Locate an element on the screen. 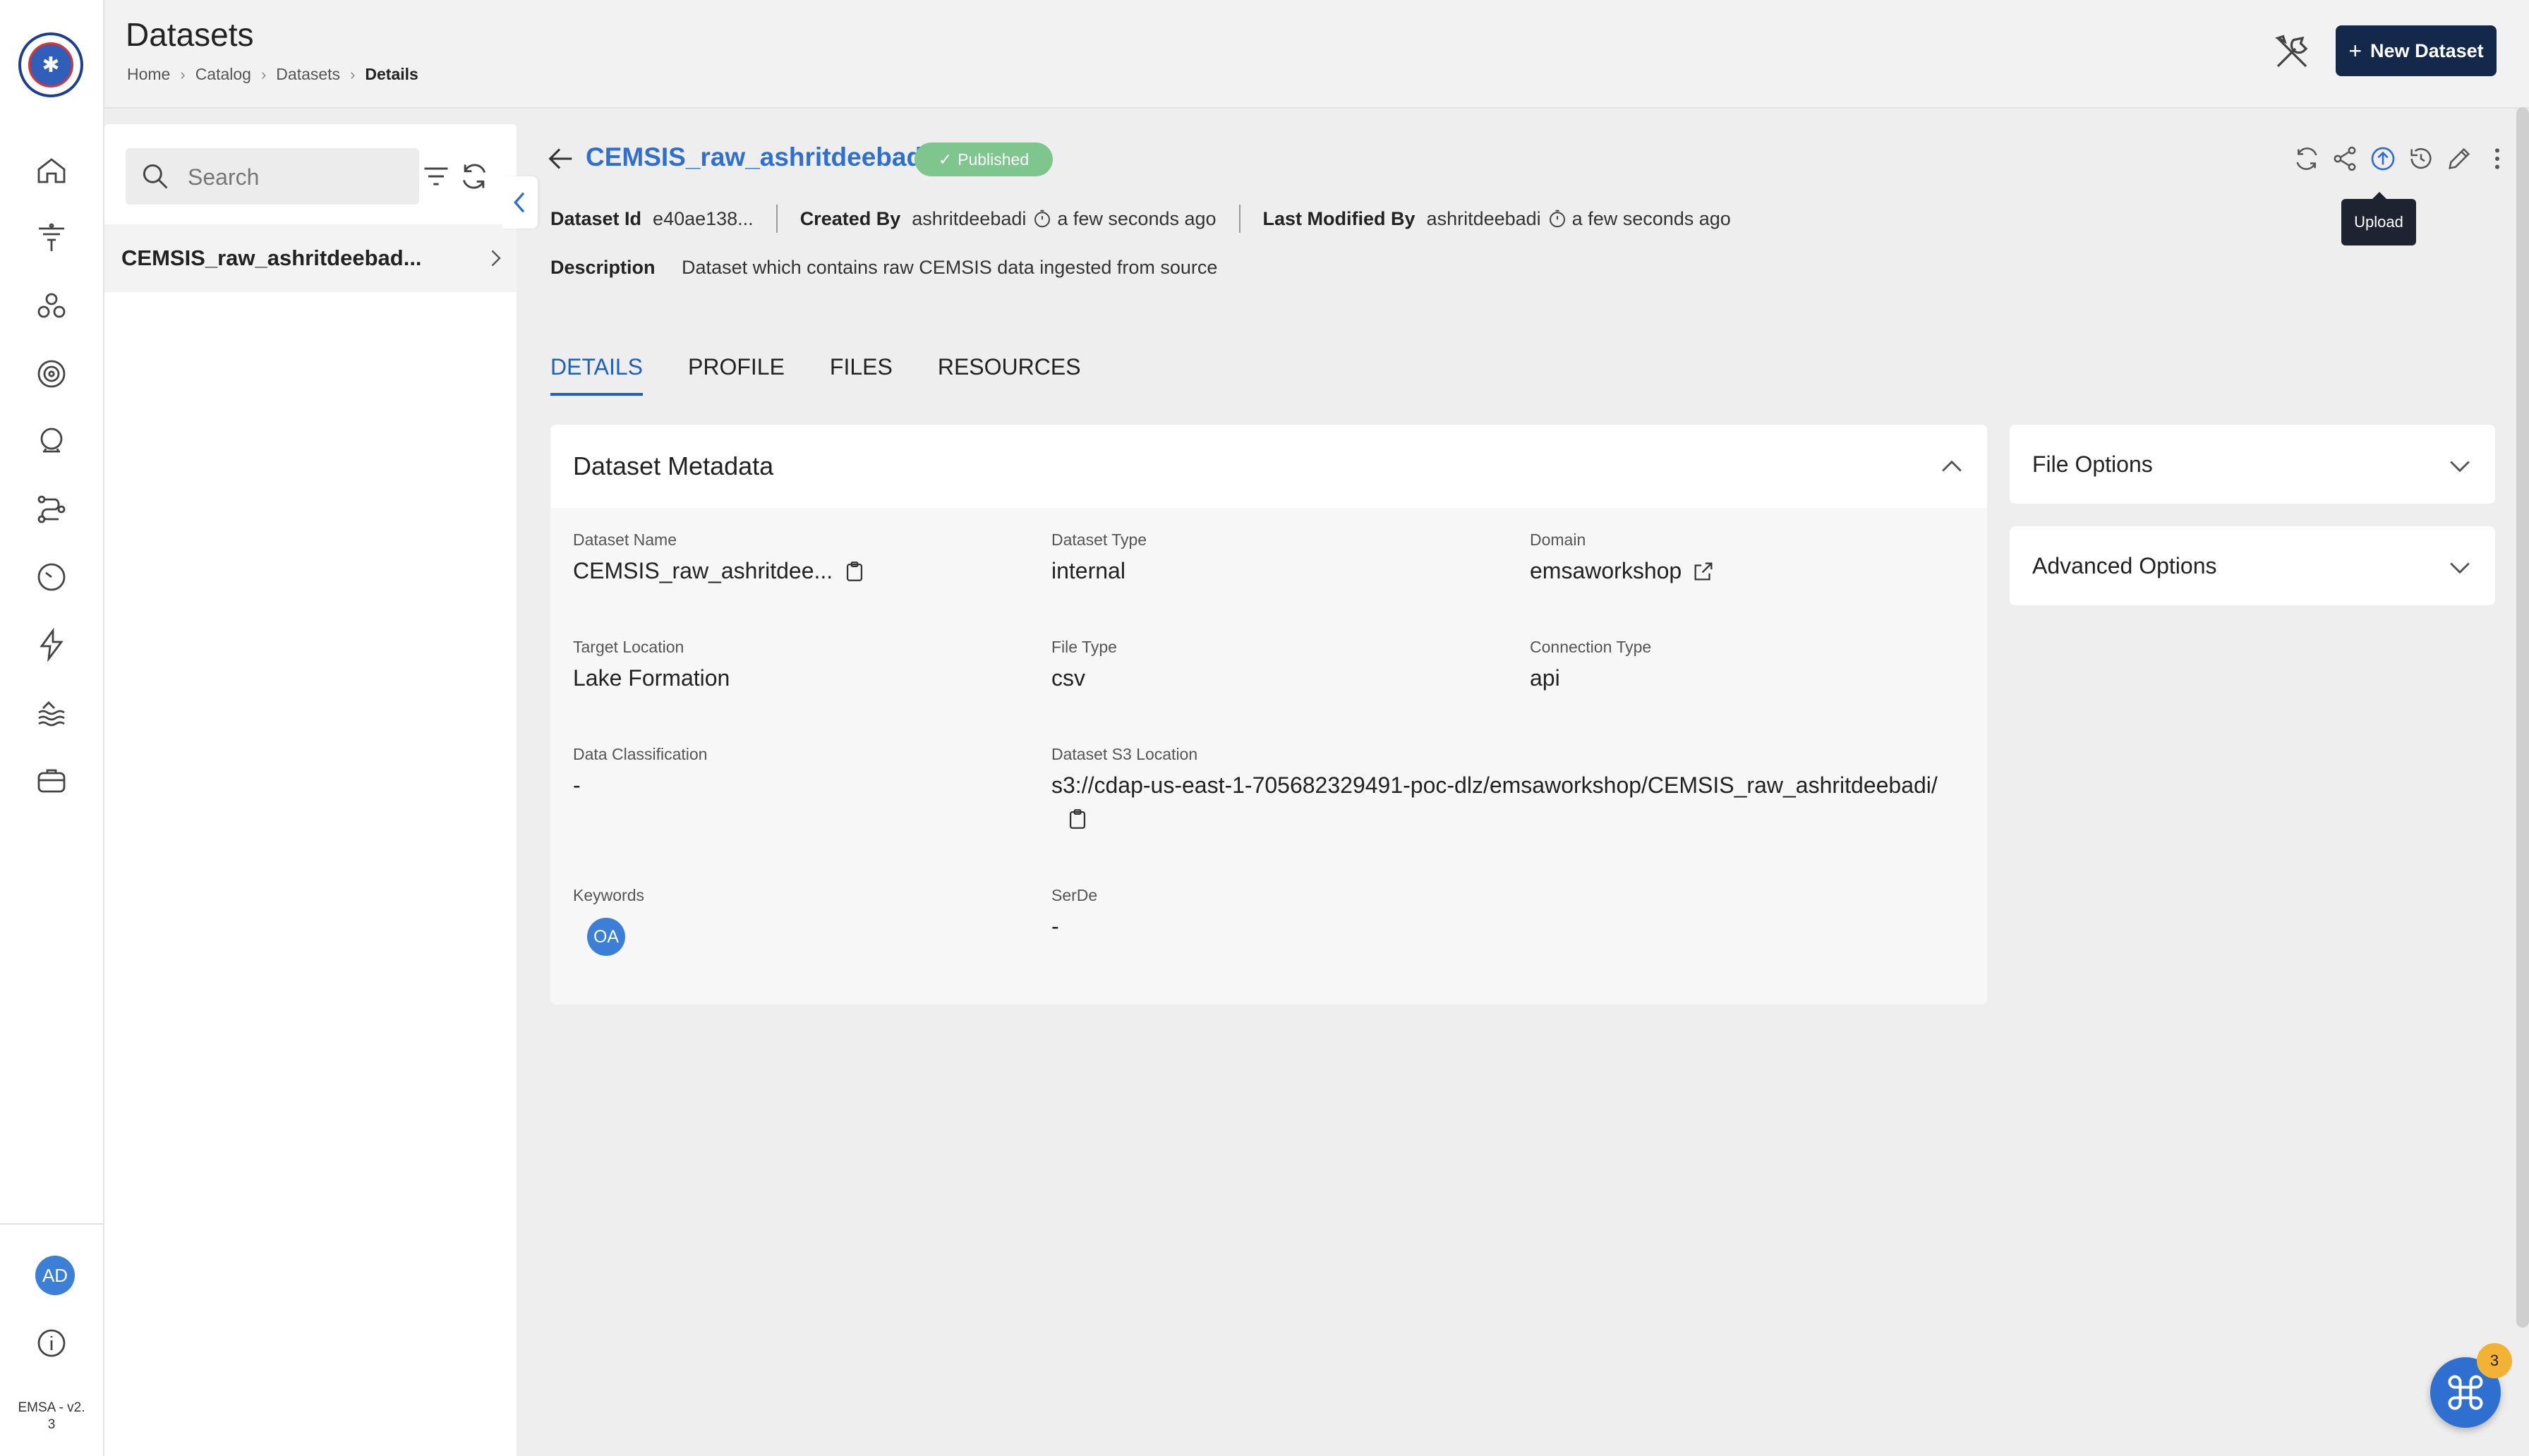  page-scrollbar is located at coordinates (2522, 717).